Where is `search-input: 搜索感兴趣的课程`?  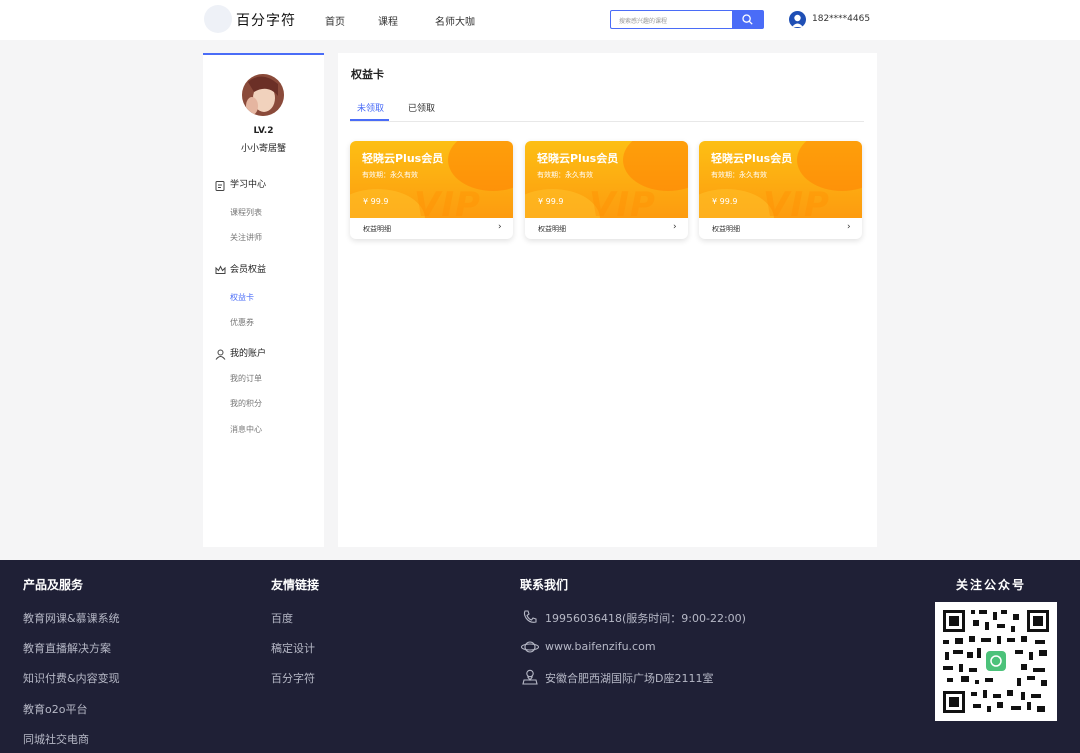 search-input: 搜索感兴趣的课程 is located at coordinates (671, 19).